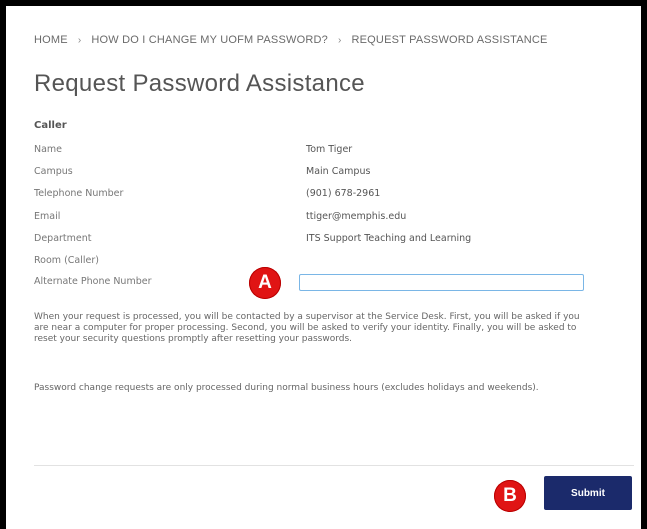 The width and height of the screenshot is (647, 529). What do you see at coordinates (93, 281) in the screenshot?
I see `alternate-phone-label: Alternate Phone Number` at bounding box center [93, 281].